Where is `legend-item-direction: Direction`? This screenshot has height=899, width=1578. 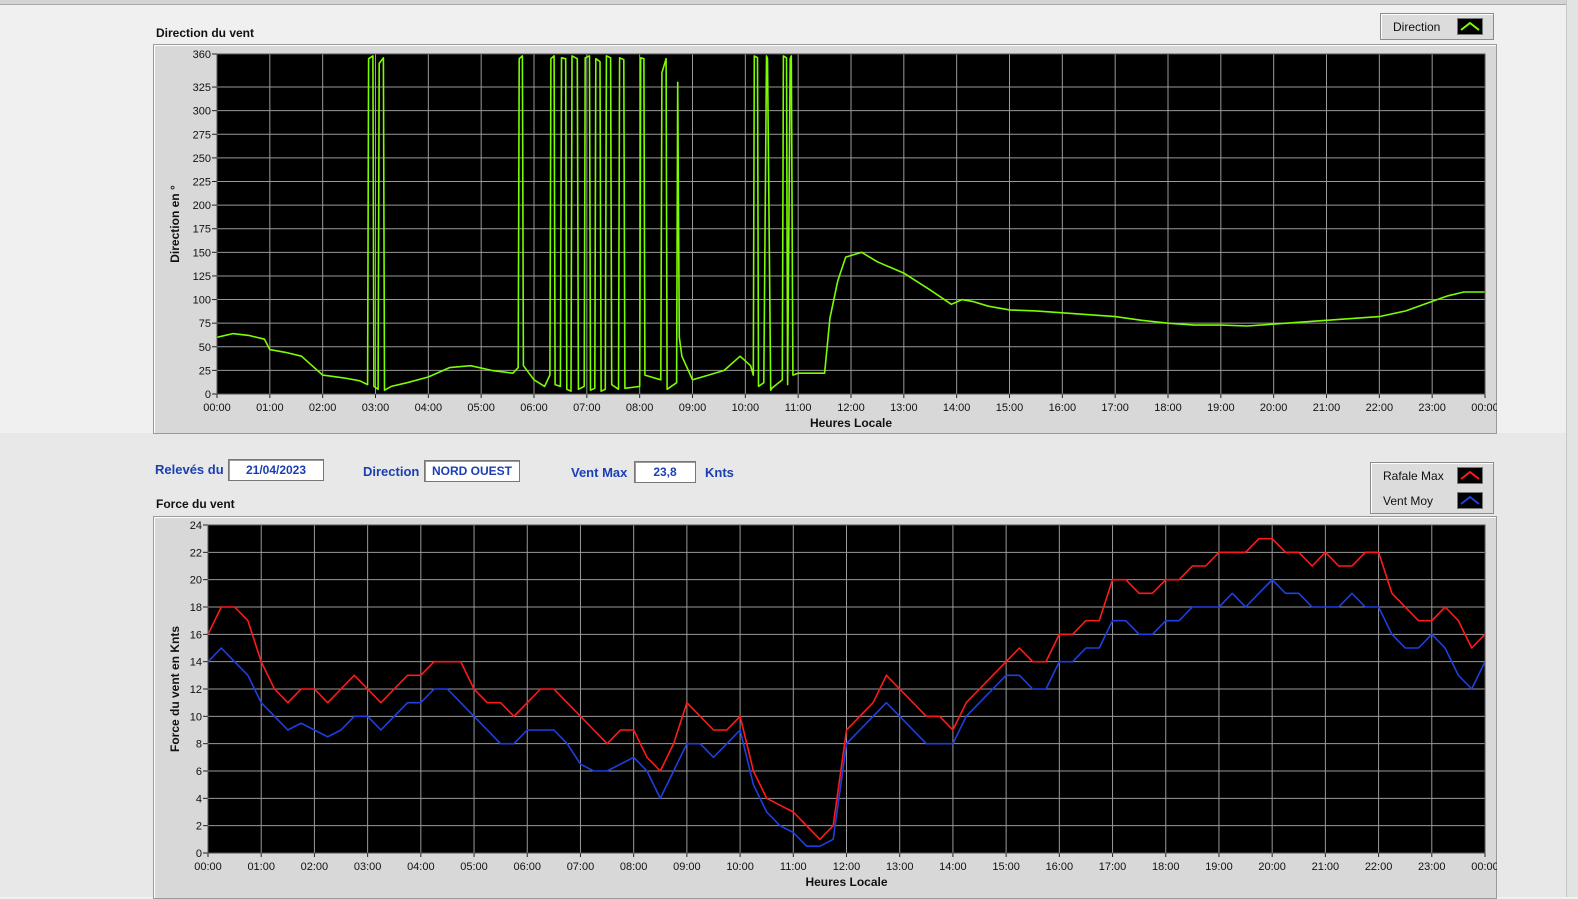 legend-item-direction: Direction is located at coordinates (1437, 26).